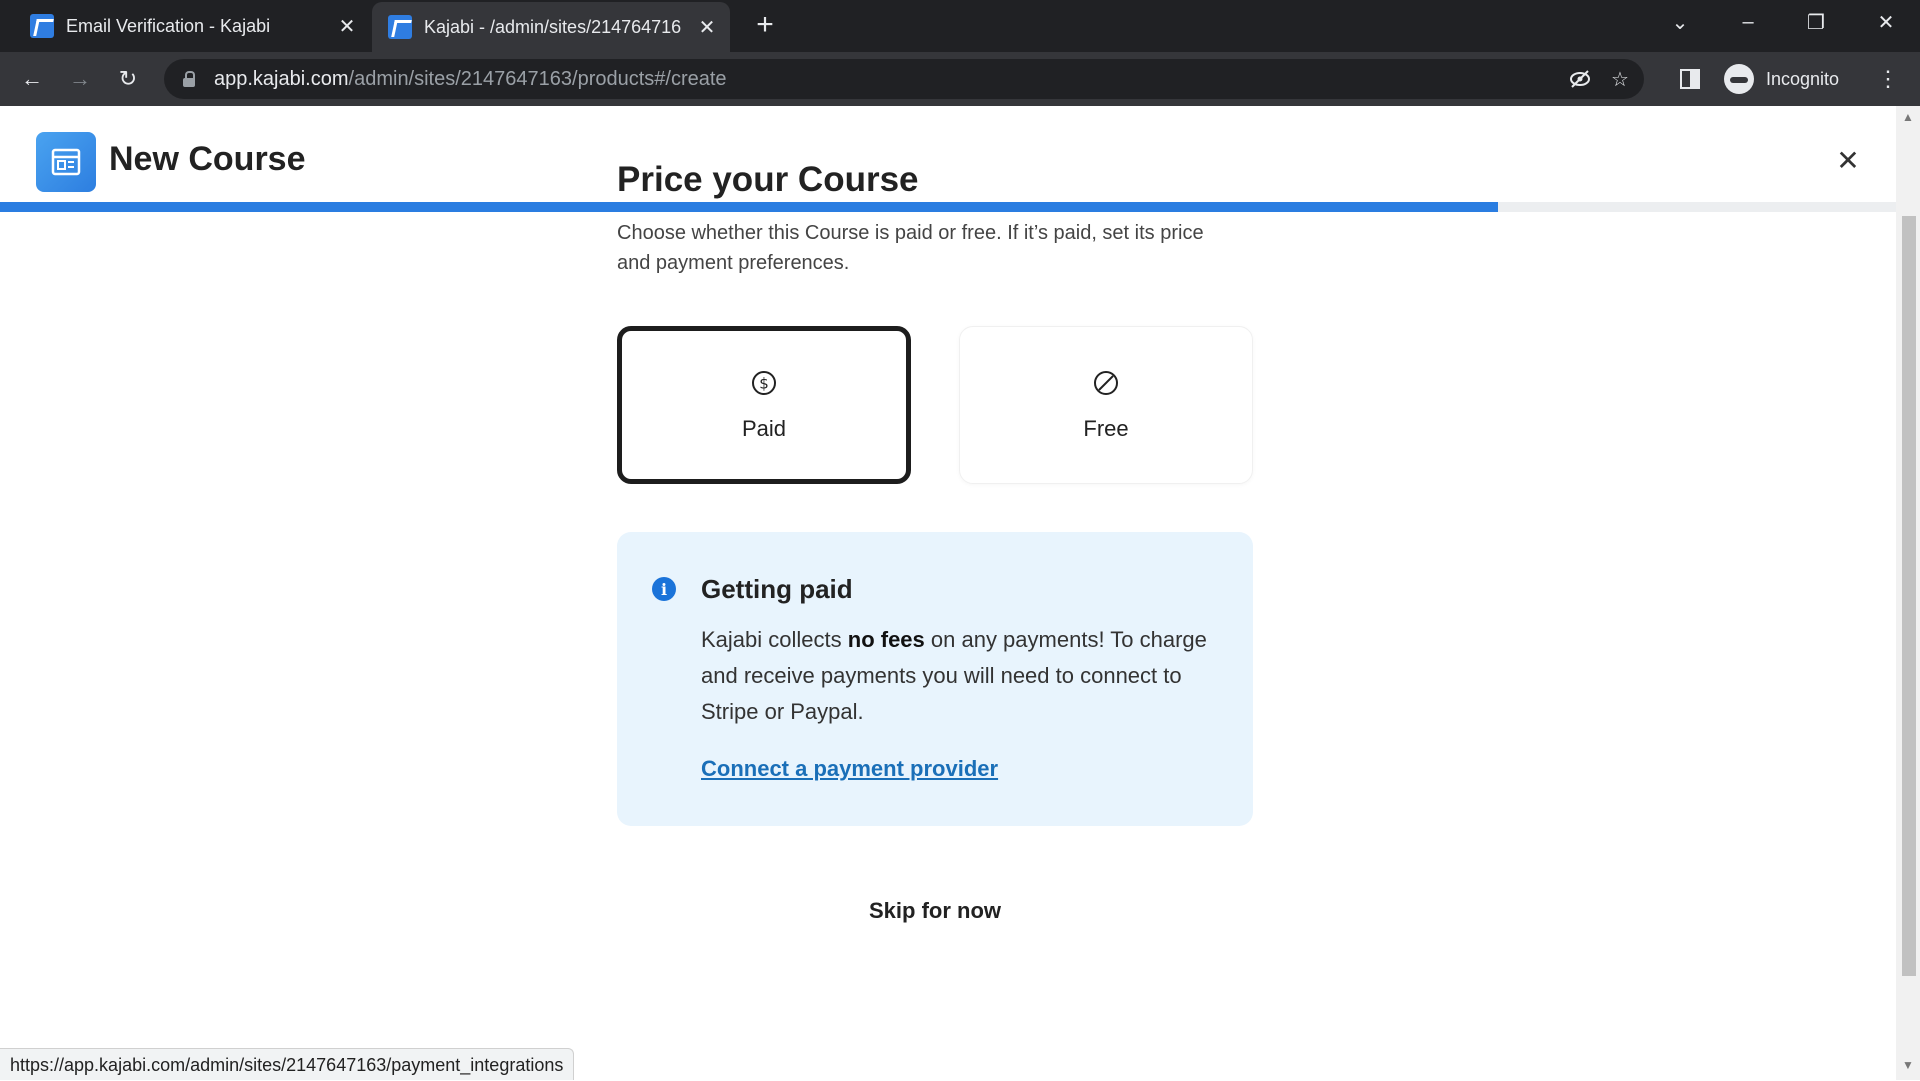  Describe the element at coordinates (1848, 160) in the screenshot. I see `close-icon: ✕` at that location.